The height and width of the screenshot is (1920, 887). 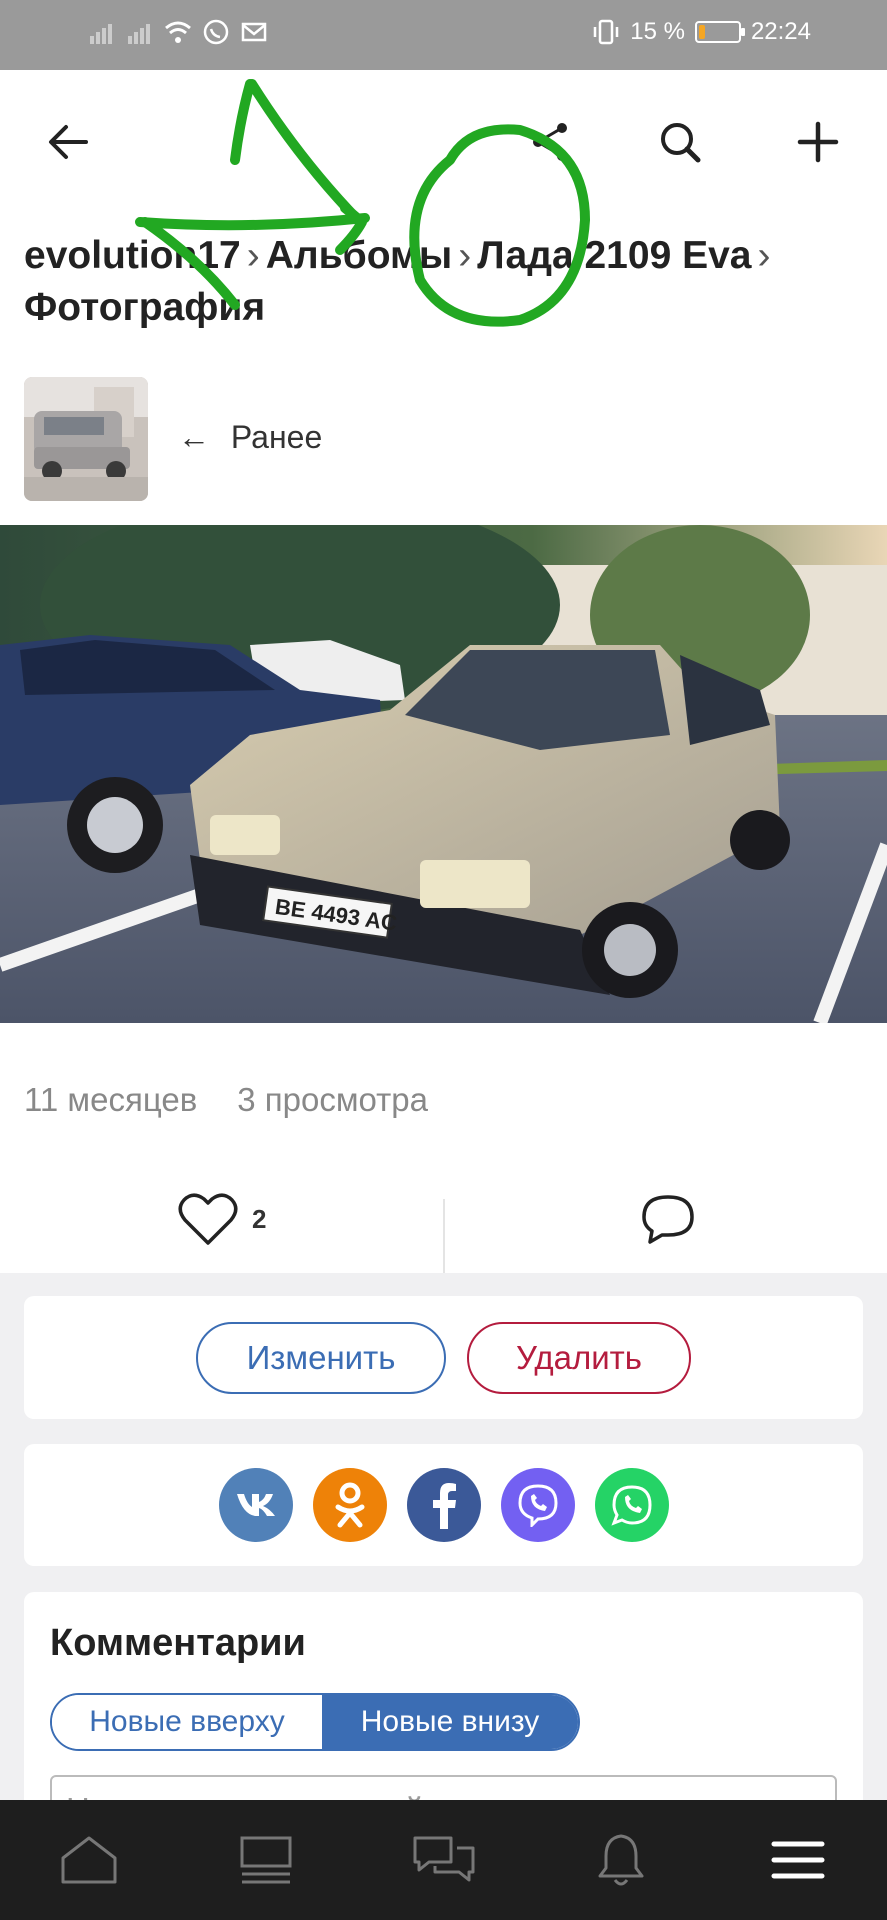 I want to click on comment-button, so click(x=668, y=1221).